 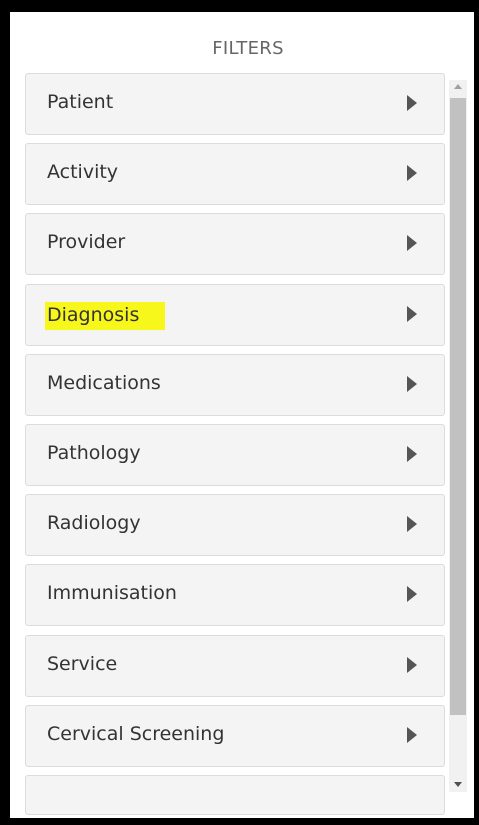 What do you see at coordinates (248, 48) in the screenshot?
I see `filters-title: FILTERS` at bounding box center [248, 48].